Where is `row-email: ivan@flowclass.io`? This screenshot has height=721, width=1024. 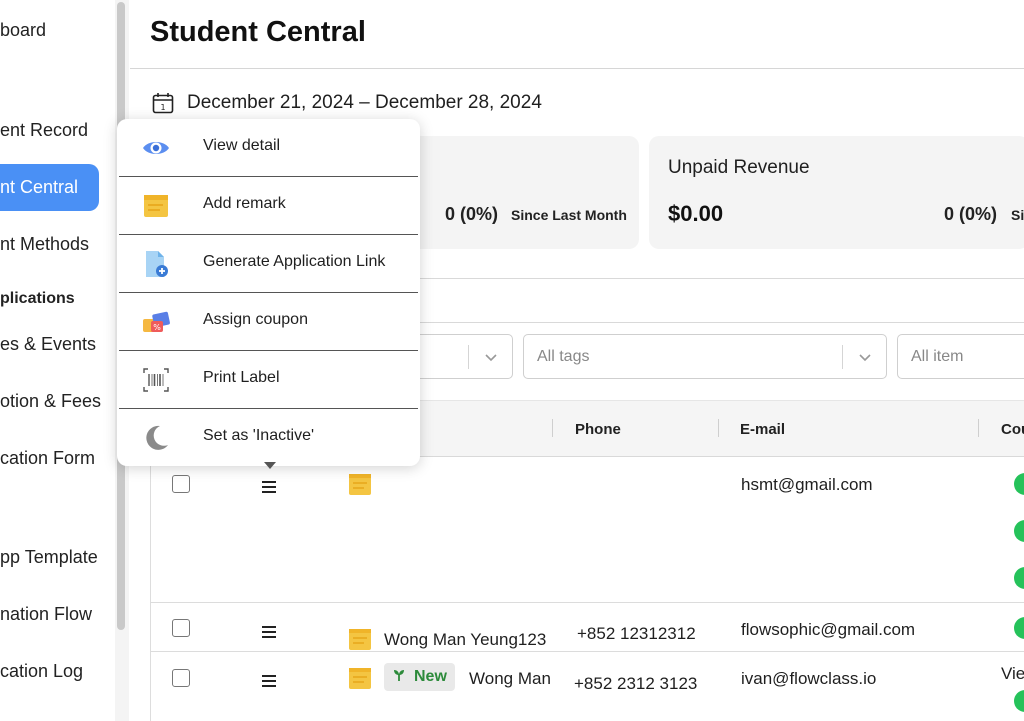 row-email: ivan@flowclass.io is located at coordinates (809, 678).